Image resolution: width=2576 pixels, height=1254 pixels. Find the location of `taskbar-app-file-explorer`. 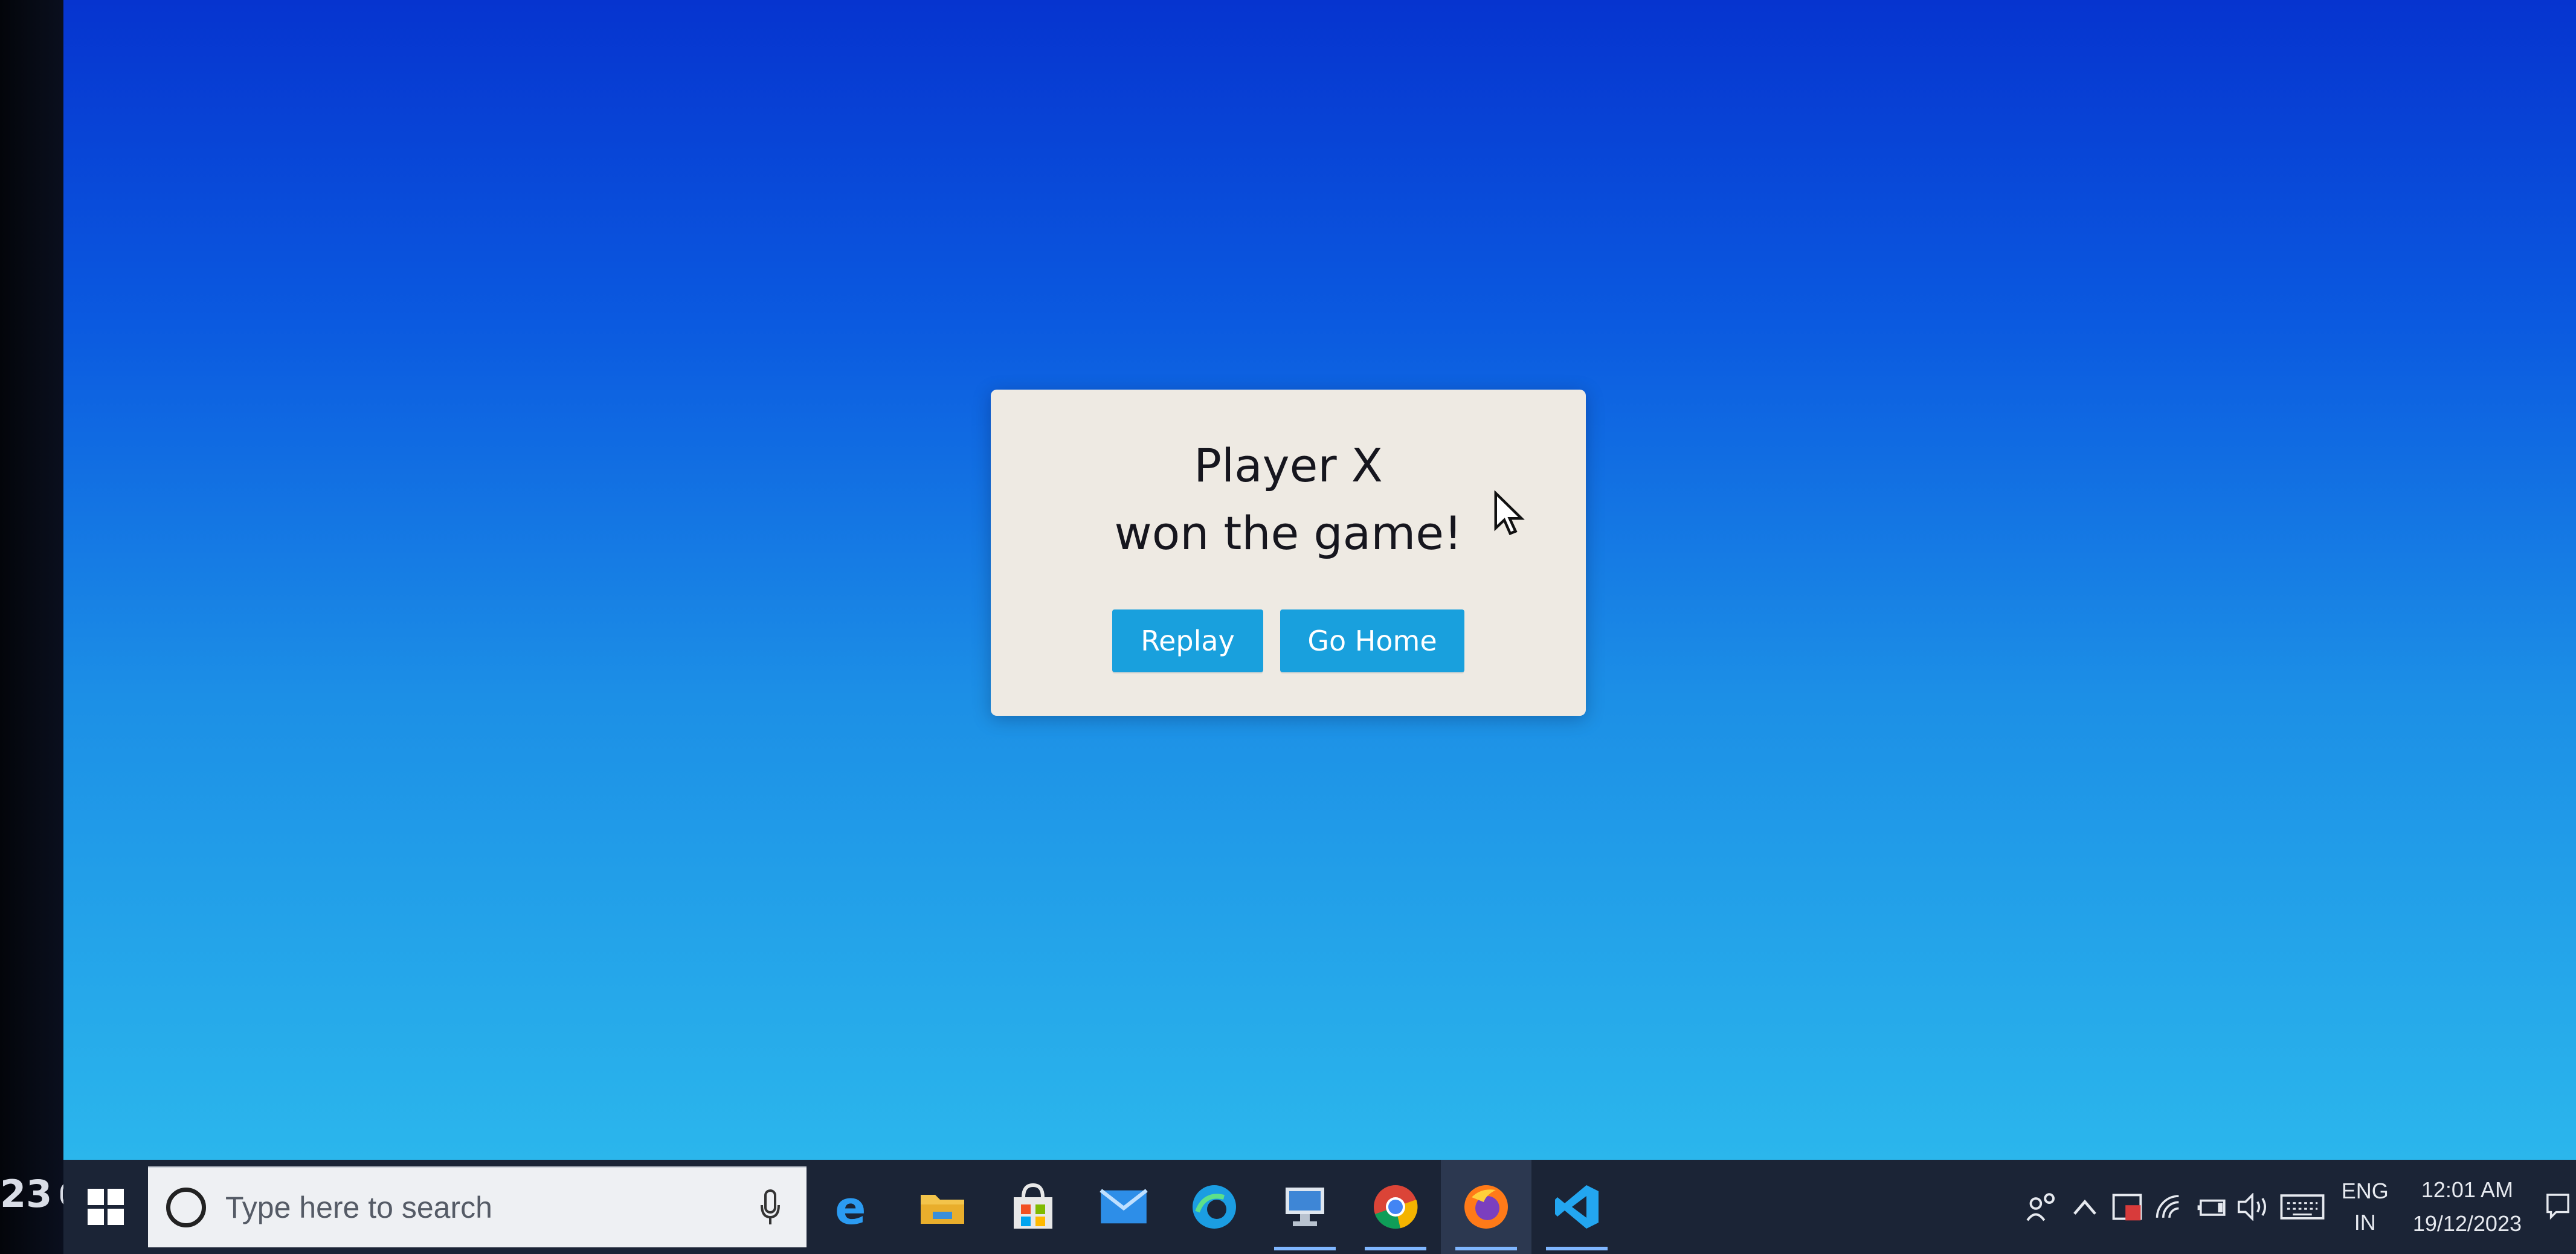

taskbar-app-file-explorer is located at coordinates (943, 1207).